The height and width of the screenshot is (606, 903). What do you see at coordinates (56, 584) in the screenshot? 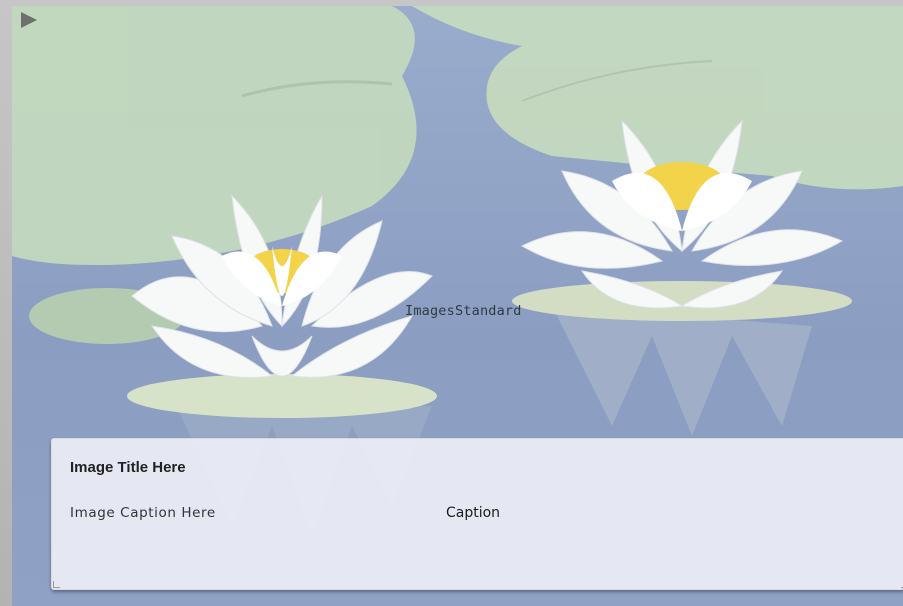
I see `resize-corner-left` at bounding box center [56, 584].